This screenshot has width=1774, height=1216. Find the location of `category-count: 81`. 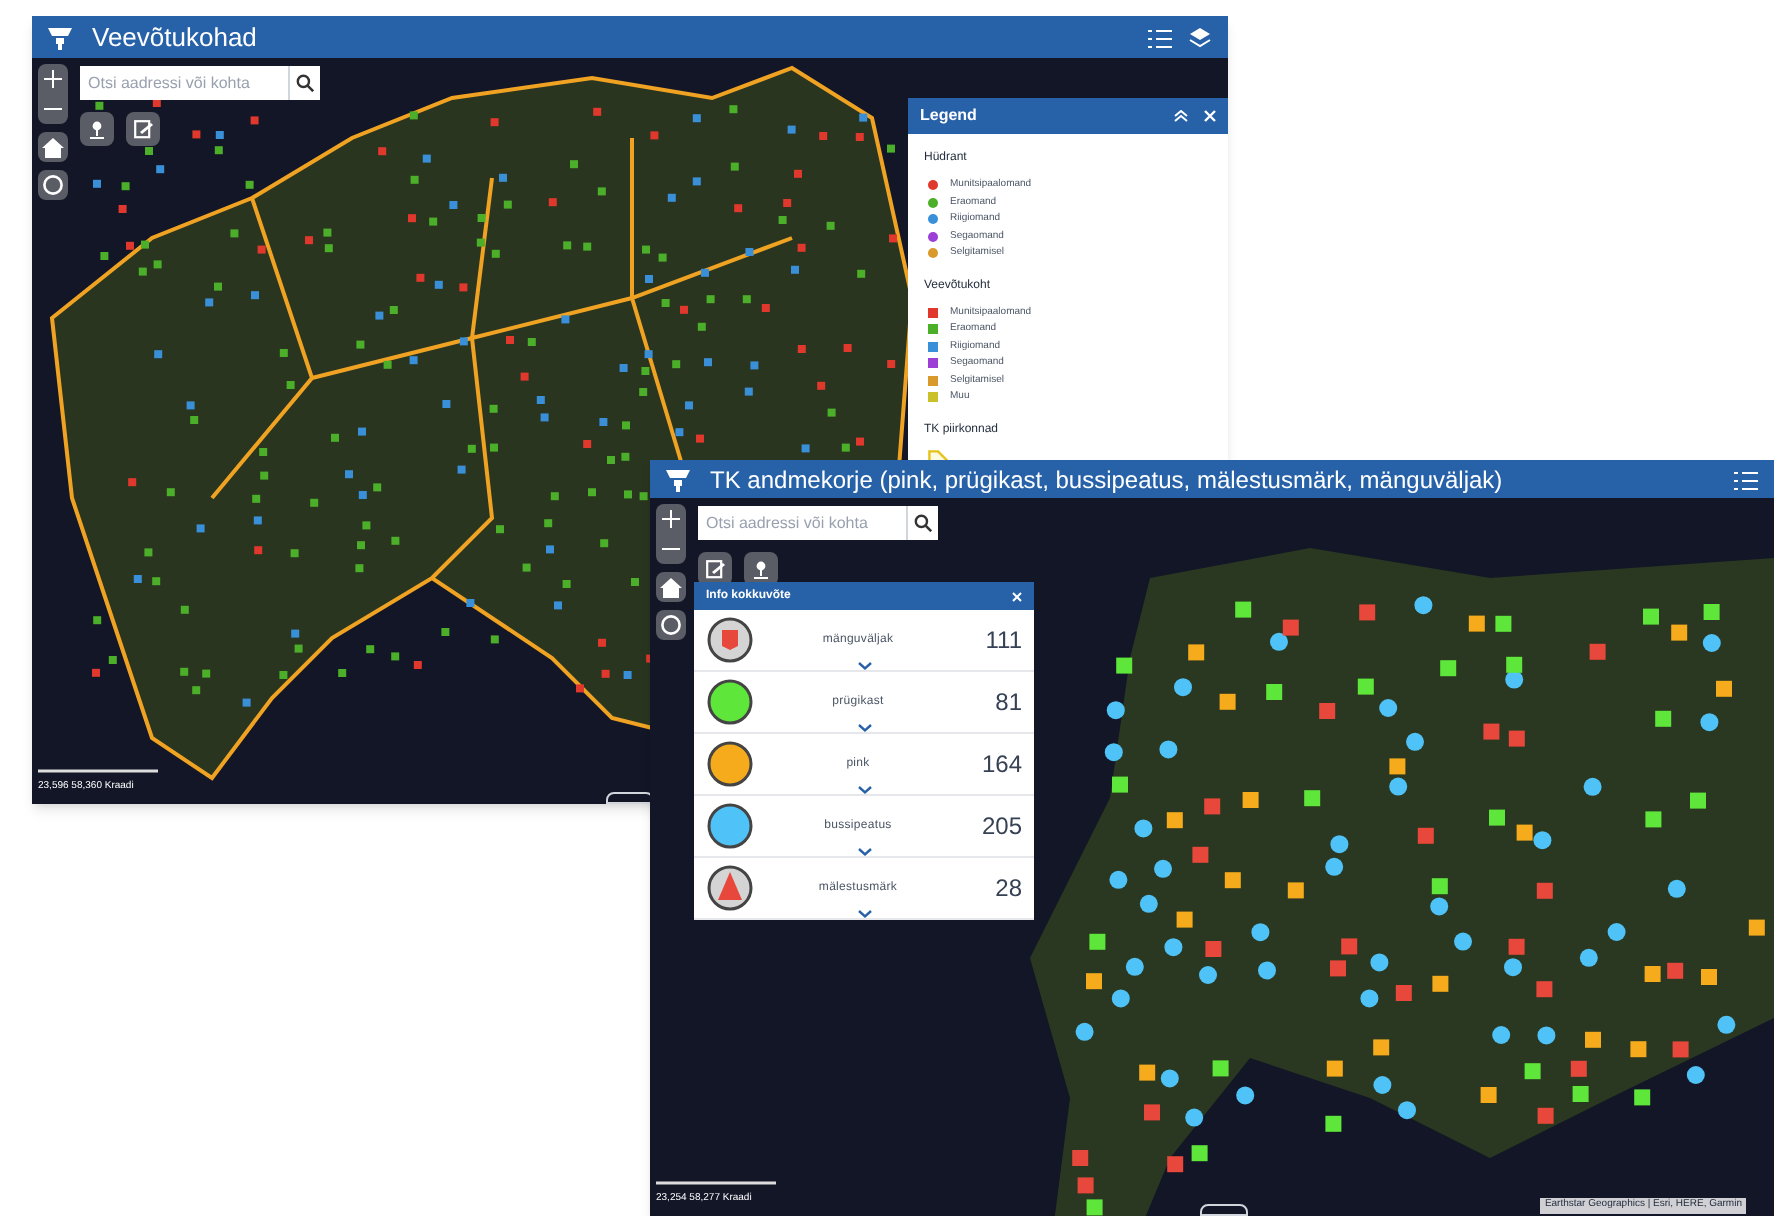

category-count: 81 is located at coordinates (1007, 703).